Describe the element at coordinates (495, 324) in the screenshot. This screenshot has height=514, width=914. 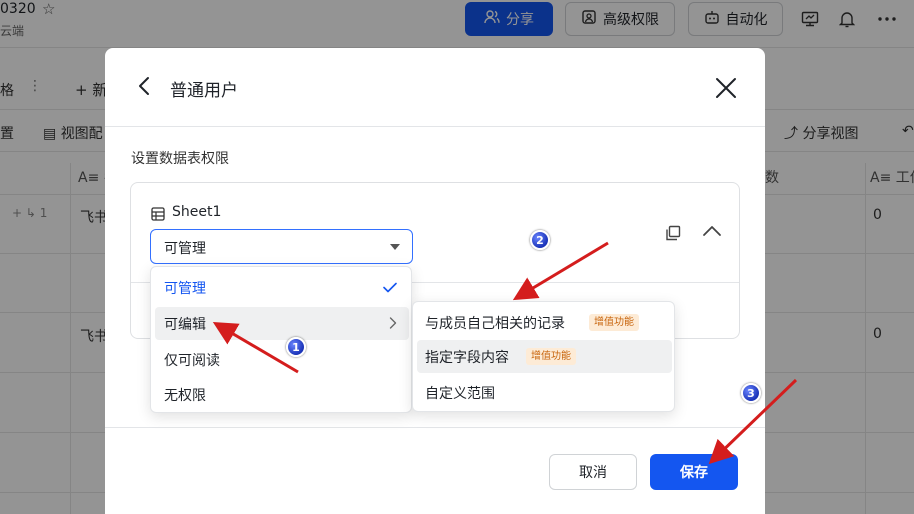
I see `submenu-item-label: 与成员自己相关的记录` at that location.